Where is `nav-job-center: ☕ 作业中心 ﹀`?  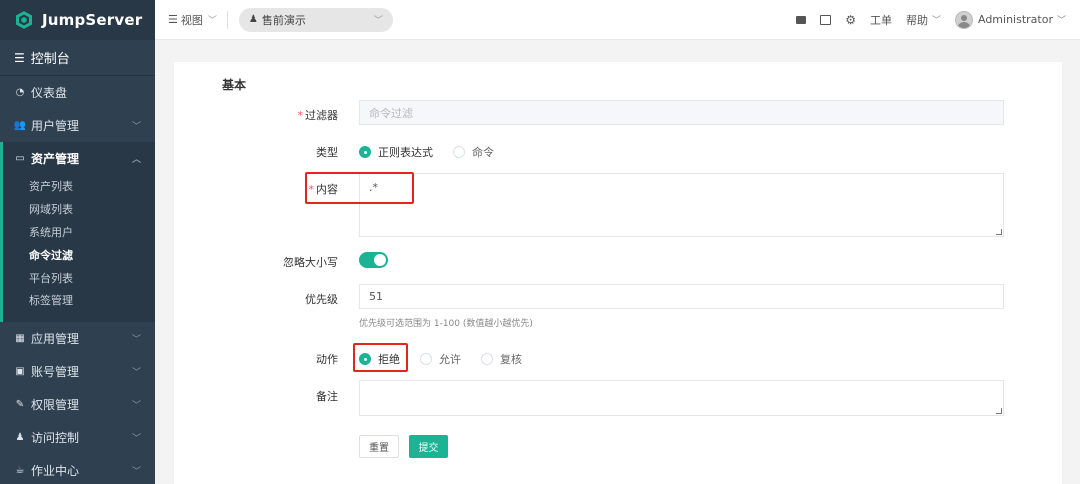
nav-job-center: ☕ 作业中心 ﹀ is located at coordinates (77, 469).